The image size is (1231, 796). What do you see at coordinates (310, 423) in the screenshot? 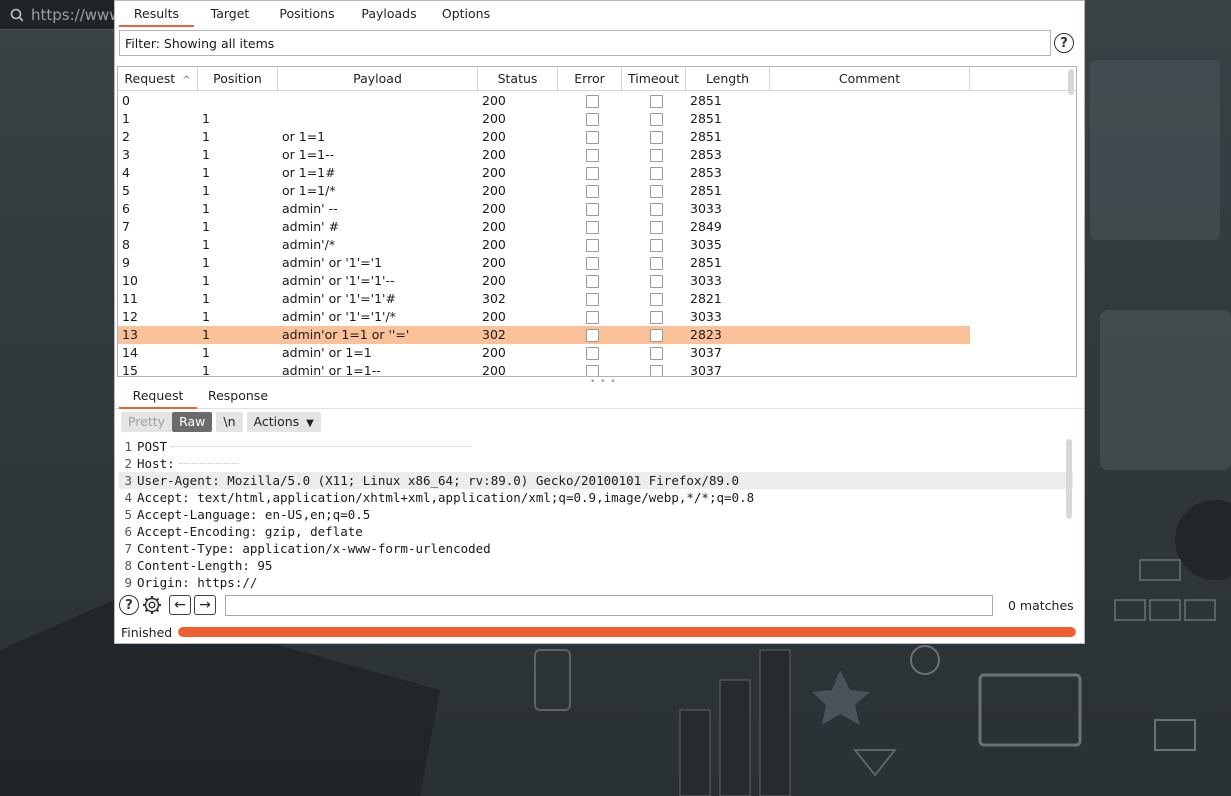
I see `chevron-down-icon: ▼` at bounding box center [310, 423].